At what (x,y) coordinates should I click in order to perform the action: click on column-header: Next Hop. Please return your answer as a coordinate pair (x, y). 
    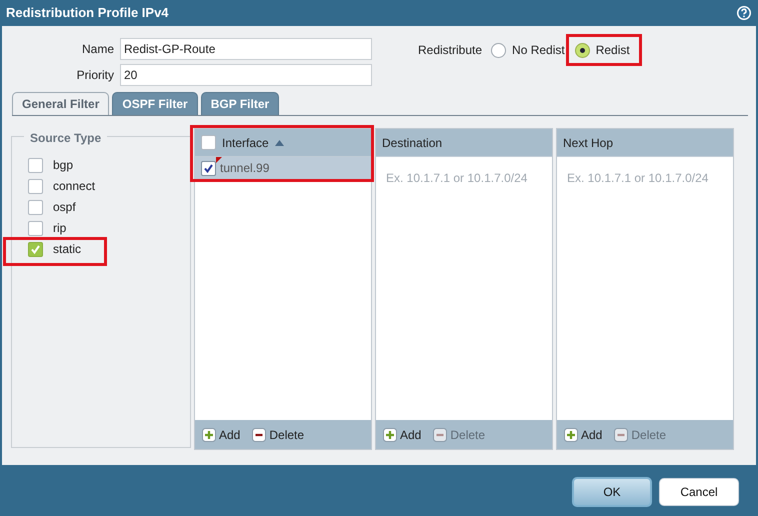
    Looking at the image, I should click on (645, 143).